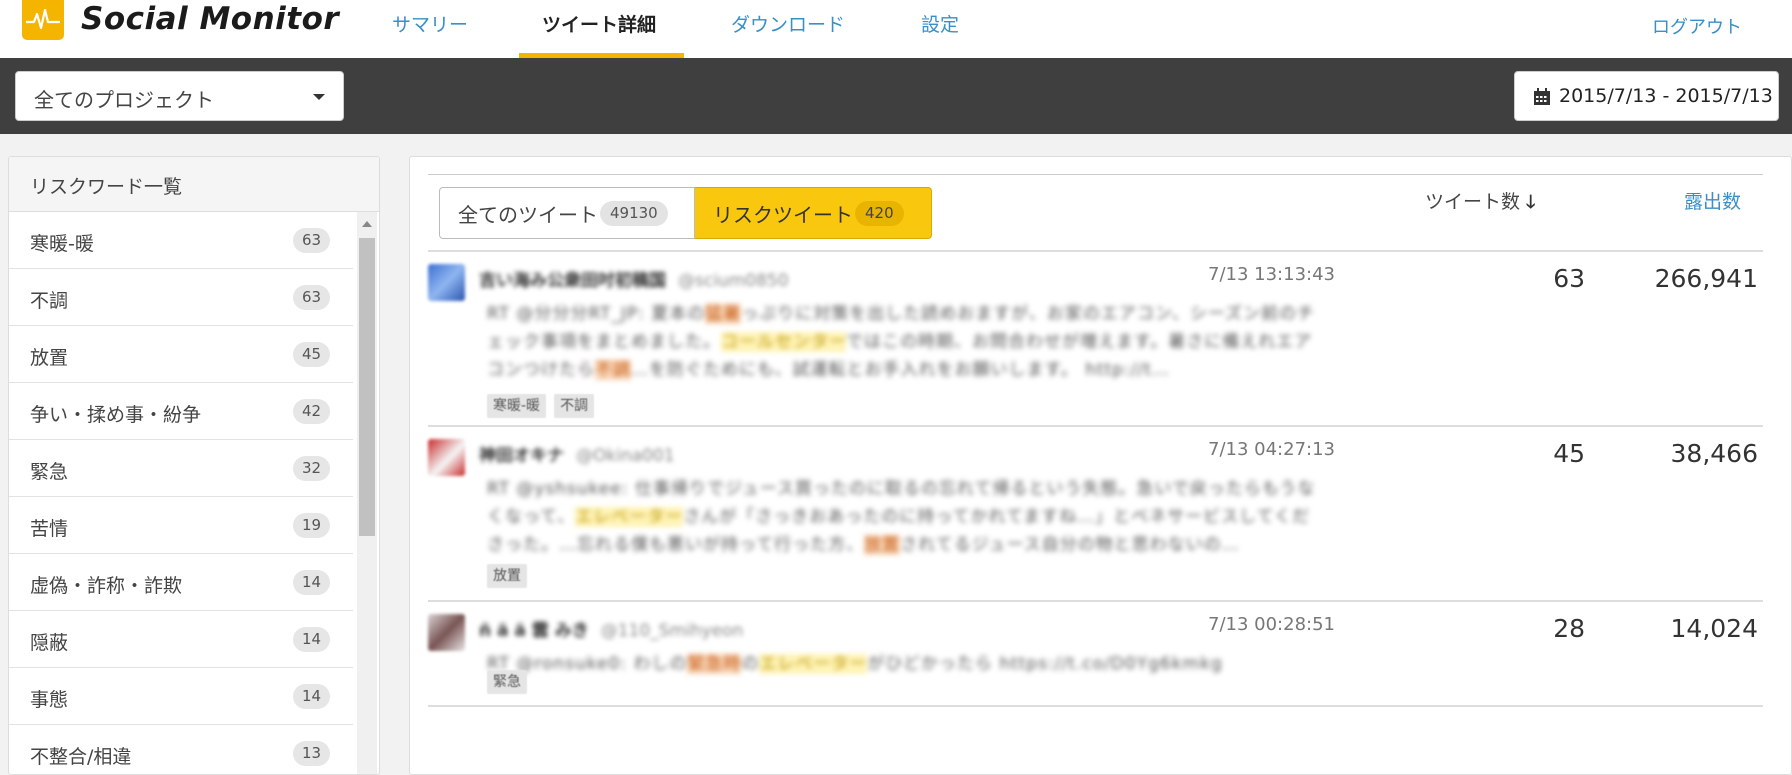 Image resolution: width=1792 pixels, height=775 pixels. Describe the element at coordinates (1706, 278) in the screenshot. I see `exposure-value: 266,941` at that location.